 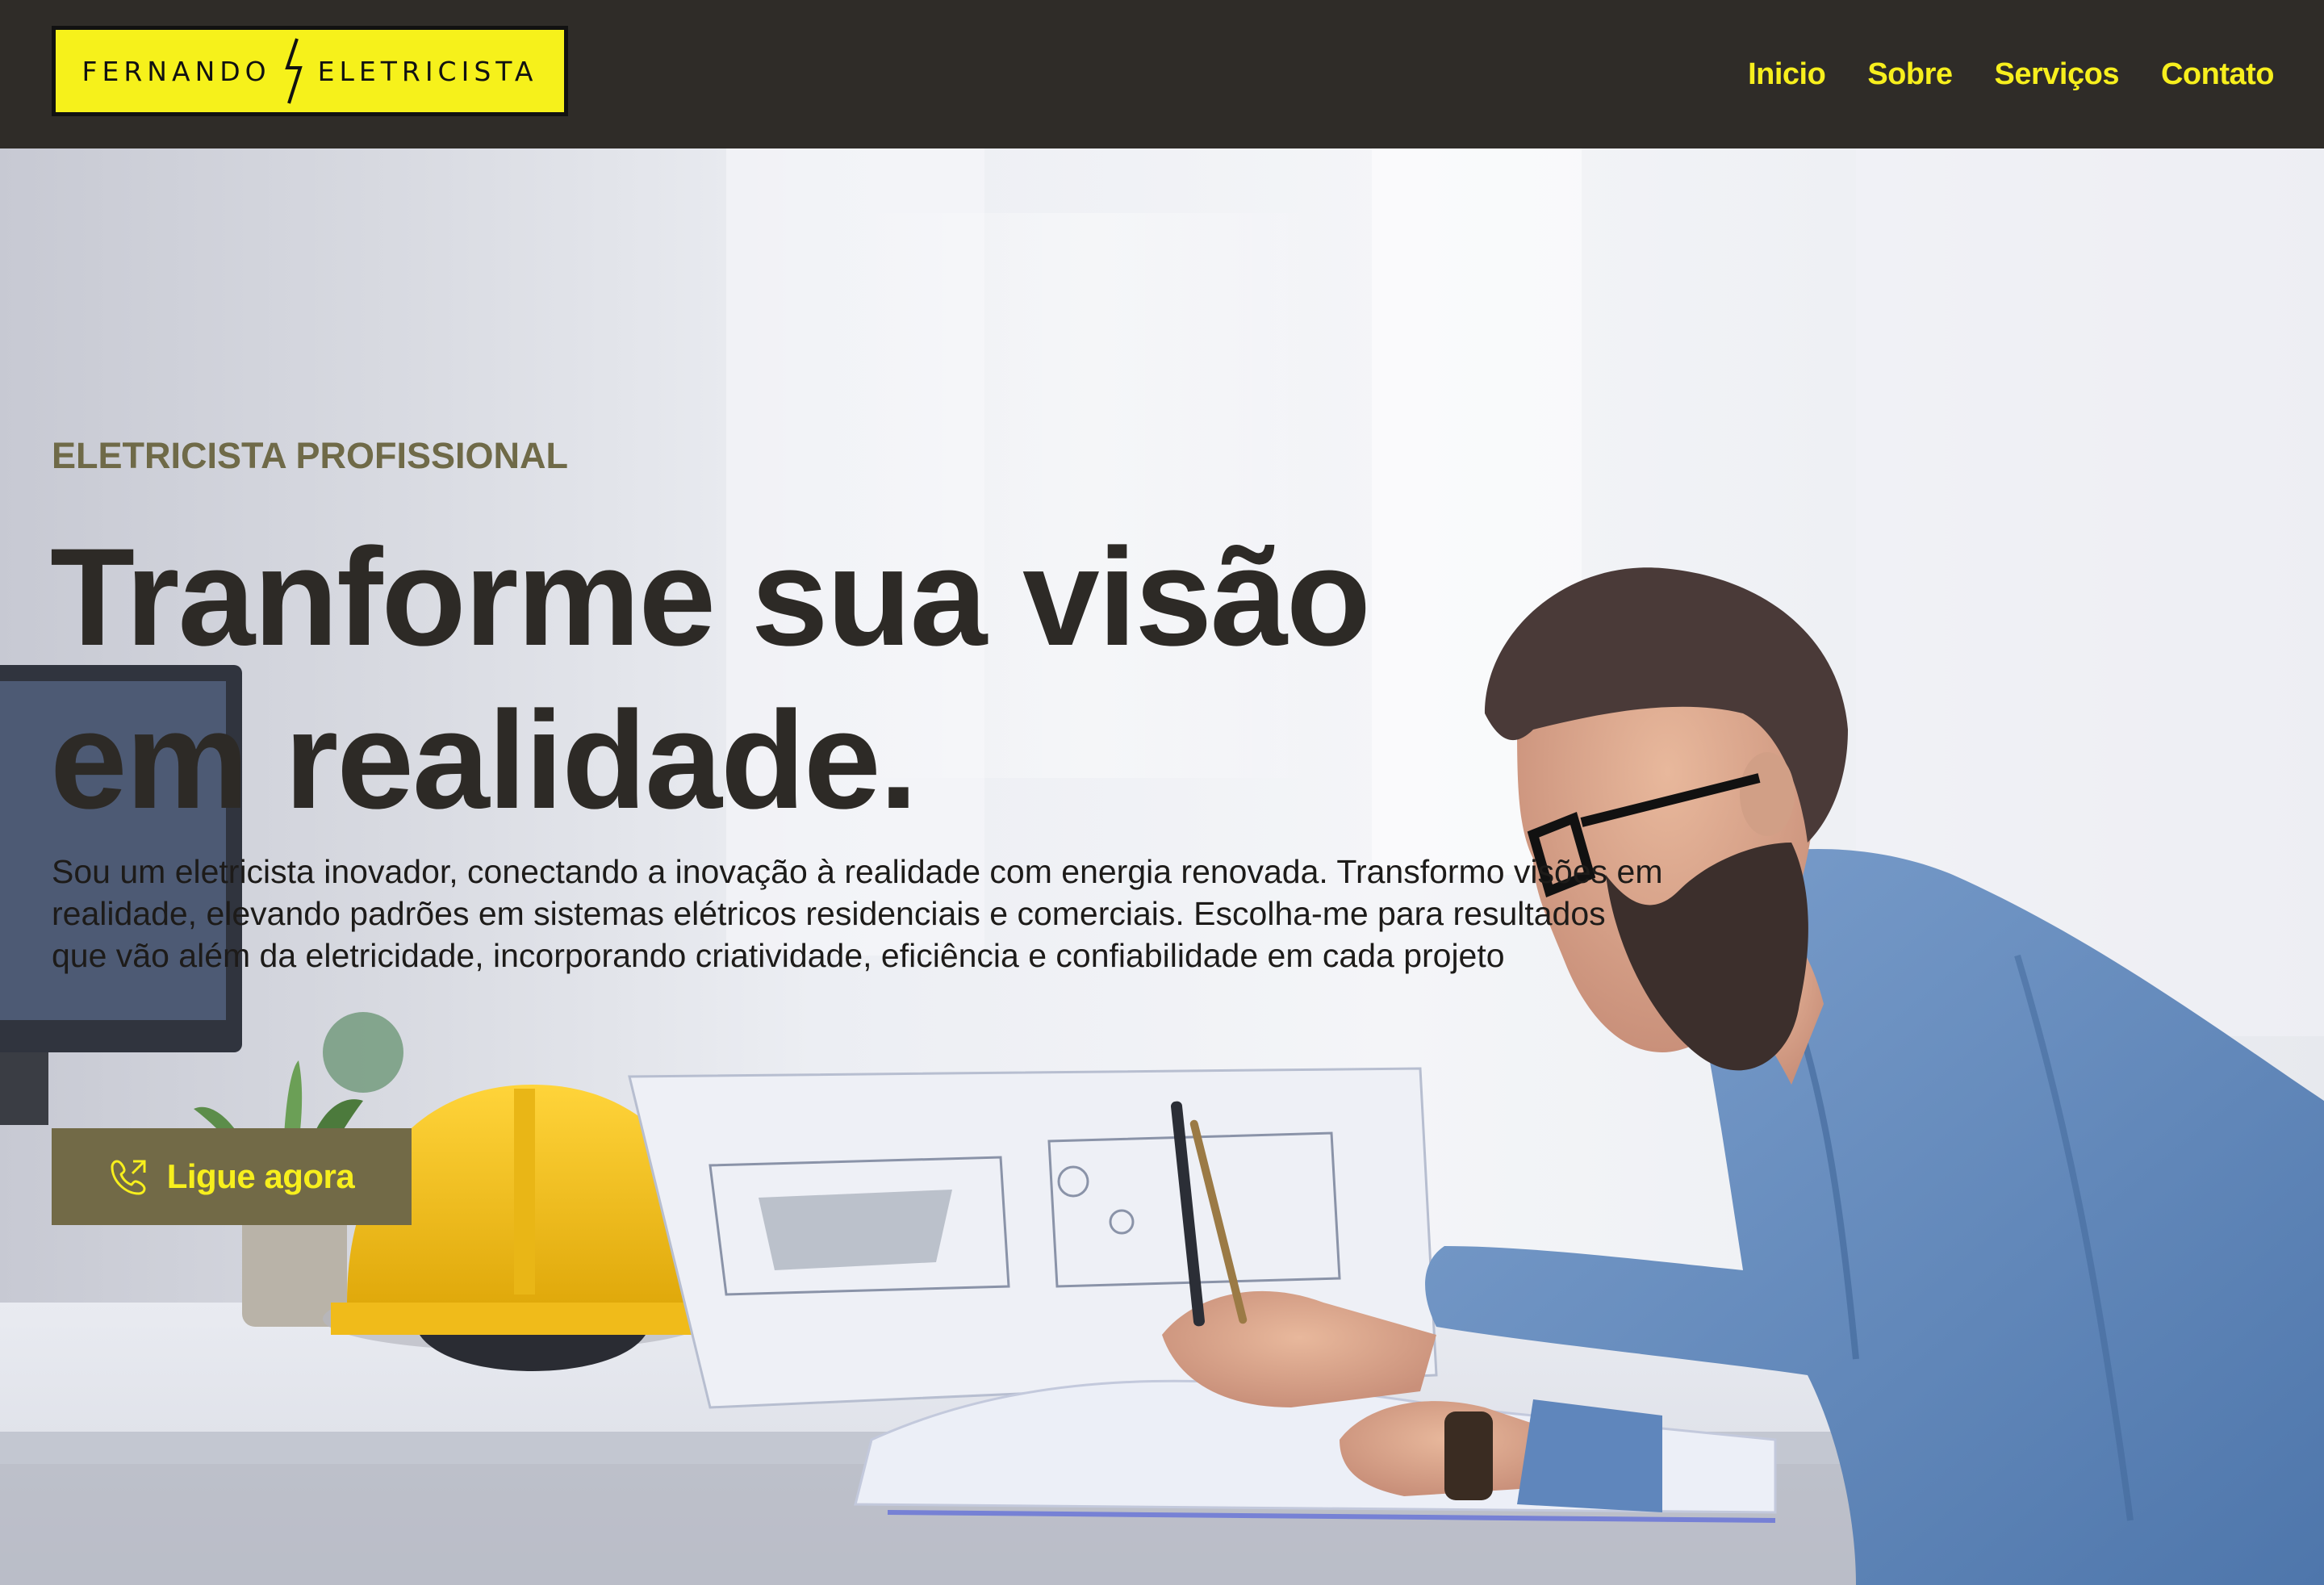 I want to click on call-now-label: Ligue agora, so click(x=260, y=1176).